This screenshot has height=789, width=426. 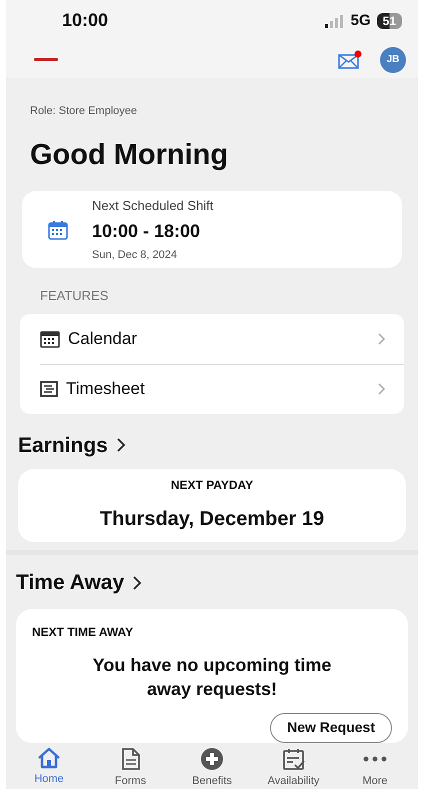 I want to click on battery-indicator: 51, so click(x=389, y=20).